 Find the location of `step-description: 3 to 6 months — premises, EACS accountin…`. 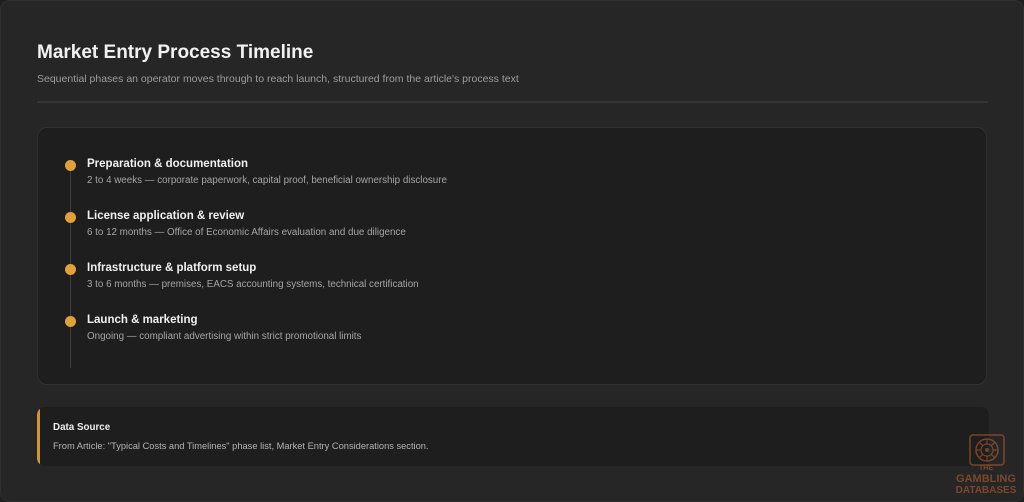

step-description: 3 to 6 months — premises, EACS accountin… is located at coordinates (253, 284).